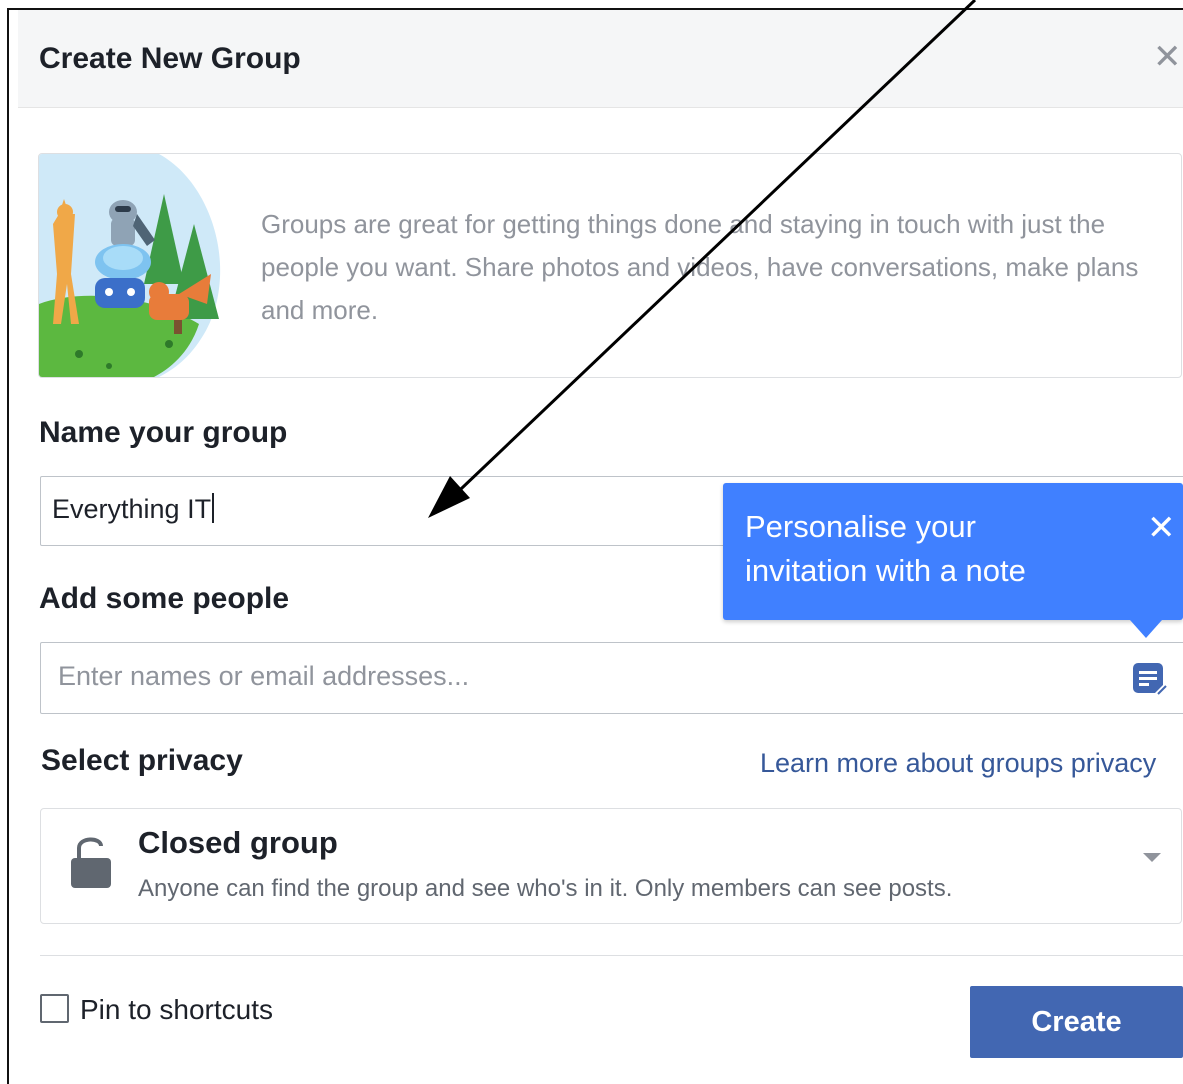 The width and height of the screenshot is (1183, 1084). Describe the element at coordinates (238, 842) in the screenshot. I see `privacy-option-name: Closed group` at that location.